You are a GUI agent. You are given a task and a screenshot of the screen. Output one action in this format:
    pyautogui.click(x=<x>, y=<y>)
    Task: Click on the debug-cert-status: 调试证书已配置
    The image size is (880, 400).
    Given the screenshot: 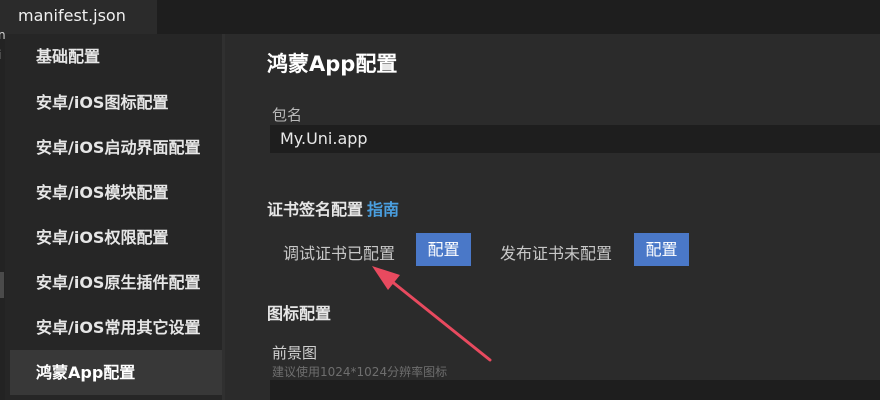 What is the action you would take?
    pyautogui.click(x=339, y=253)
    